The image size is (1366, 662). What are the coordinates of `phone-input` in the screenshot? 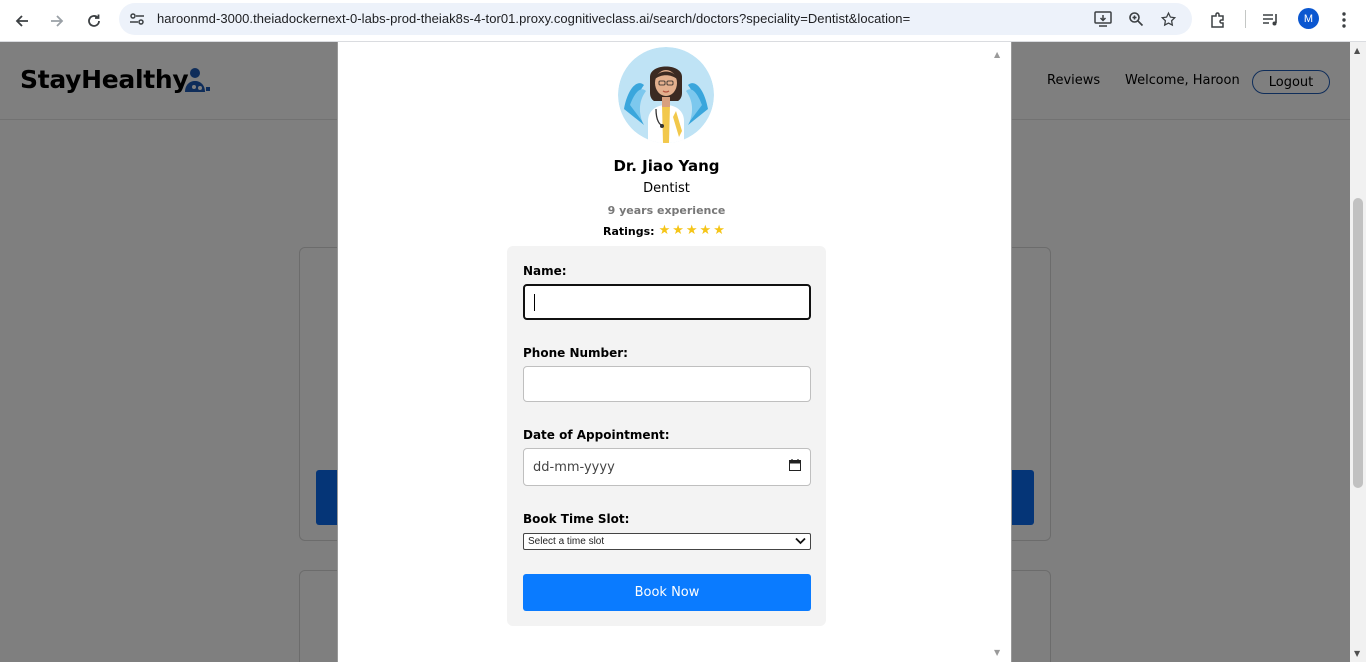 It's located at (667, 384).